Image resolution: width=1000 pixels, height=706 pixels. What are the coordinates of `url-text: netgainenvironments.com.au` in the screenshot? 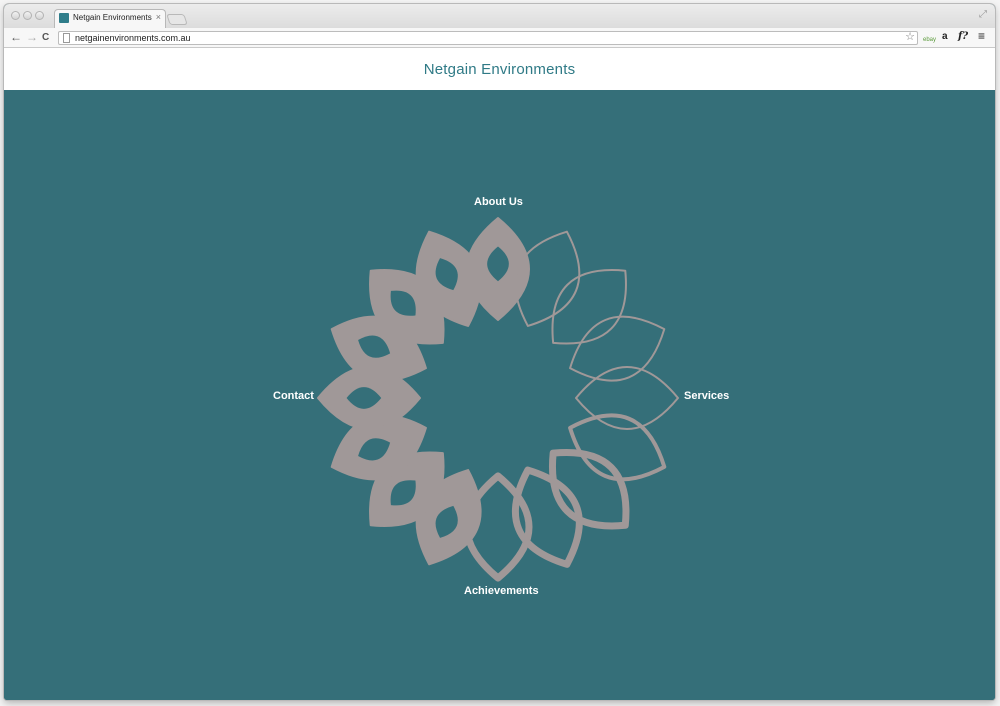 It's located at (133, 38).